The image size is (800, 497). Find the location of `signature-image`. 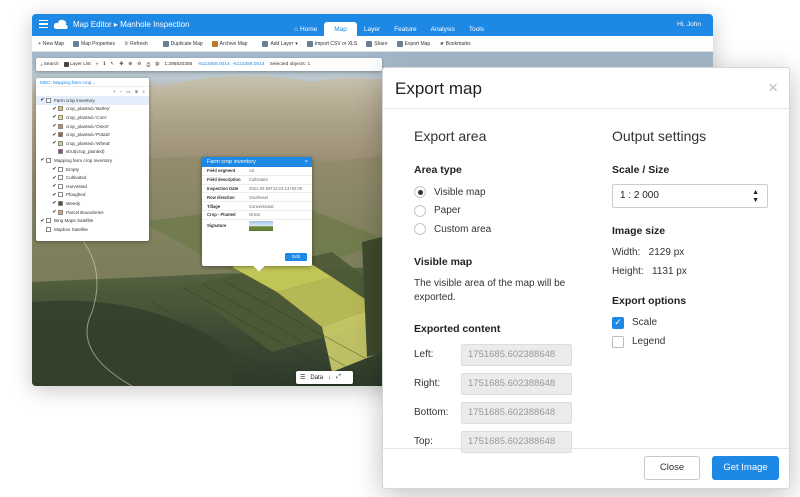

signature-image is located at coordinates (261, 225).